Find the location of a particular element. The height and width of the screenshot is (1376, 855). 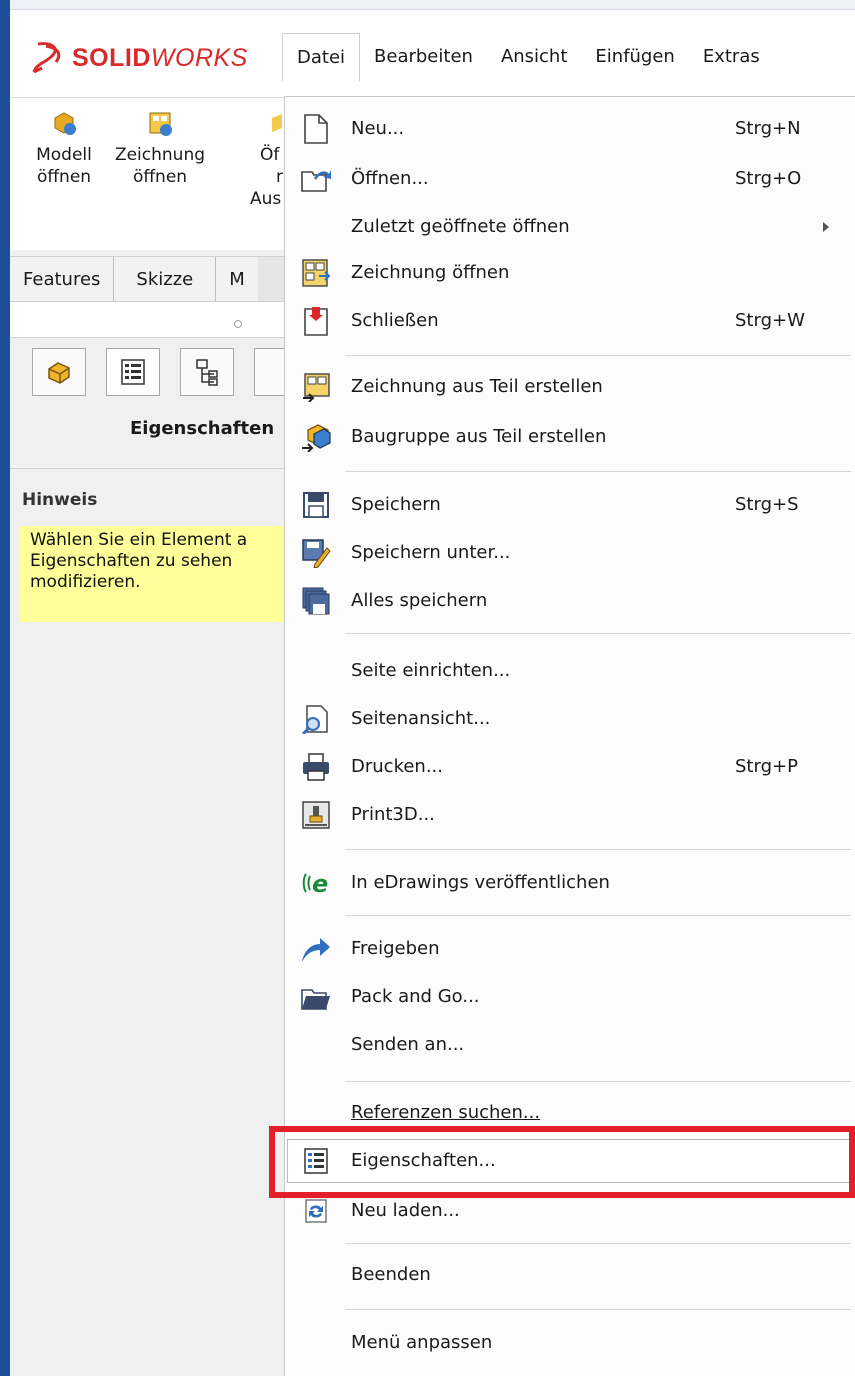

reload-icon is located at coordinates (316, 1211).